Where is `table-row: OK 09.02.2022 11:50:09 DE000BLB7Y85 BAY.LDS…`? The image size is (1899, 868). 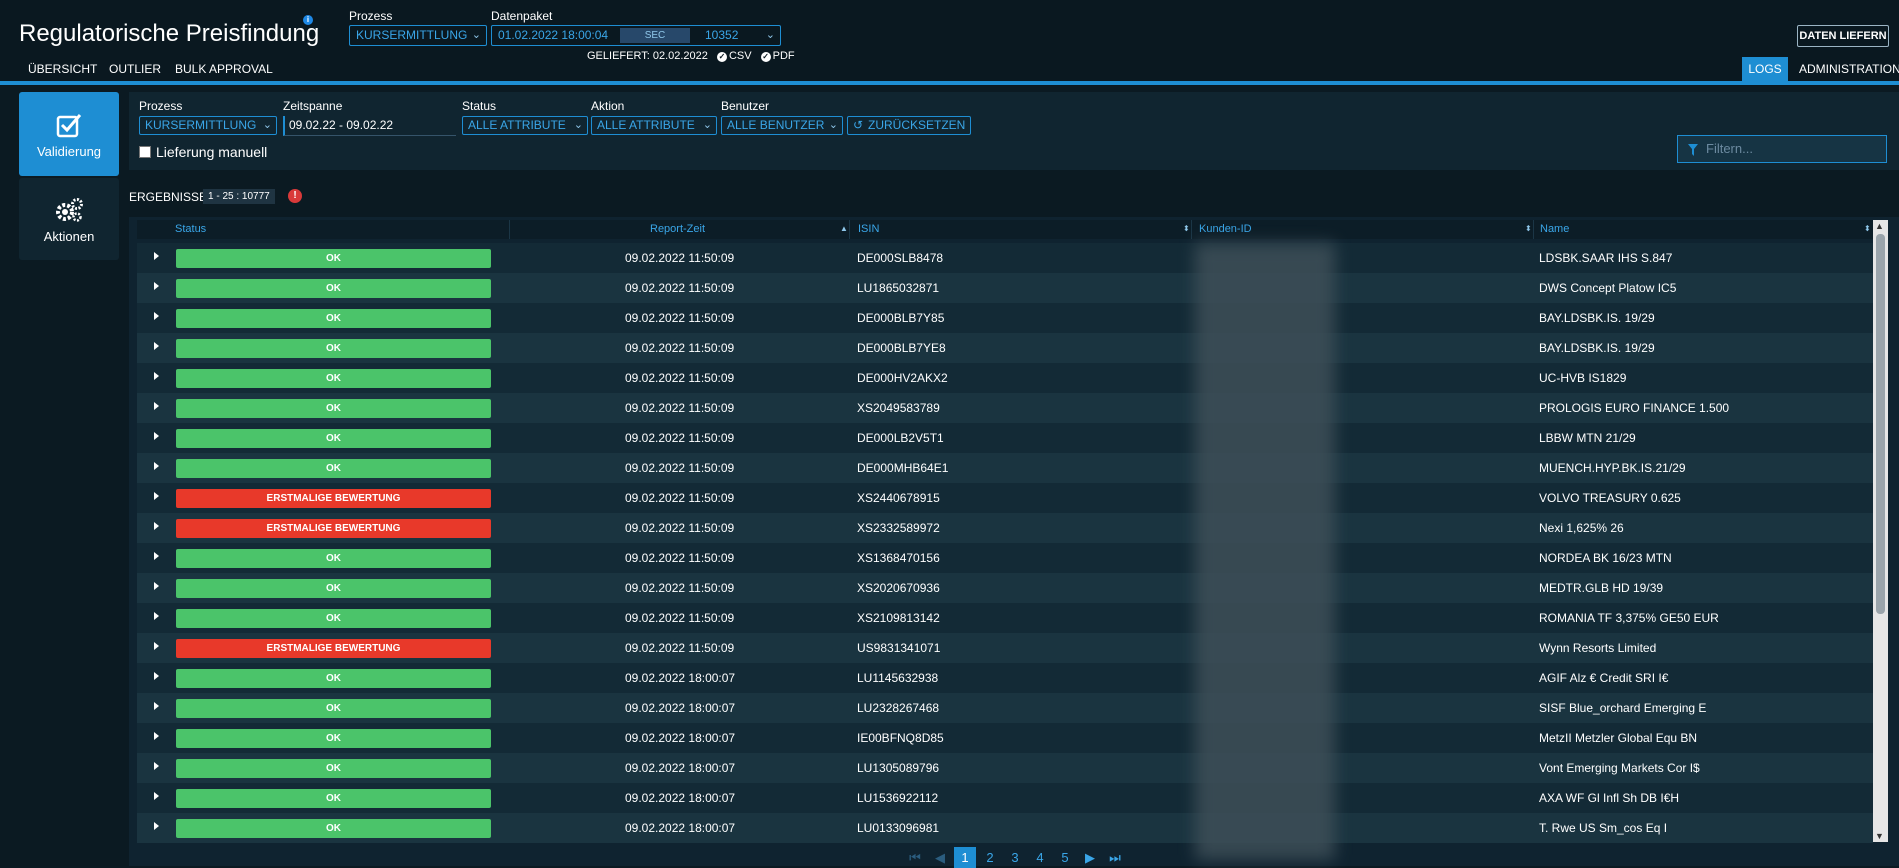 table-row: OK 09.02.2022 11:50:09 DE000BLB7Y85 BAY.LDS… is located at coordinates (1005, 318).